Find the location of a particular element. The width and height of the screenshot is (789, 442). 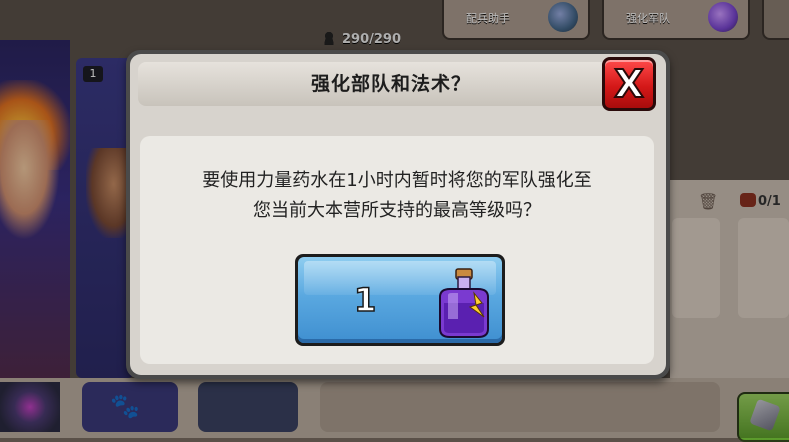

dialog-title-bar: 强化部队和法术？ is located at coordinates (391, 84).